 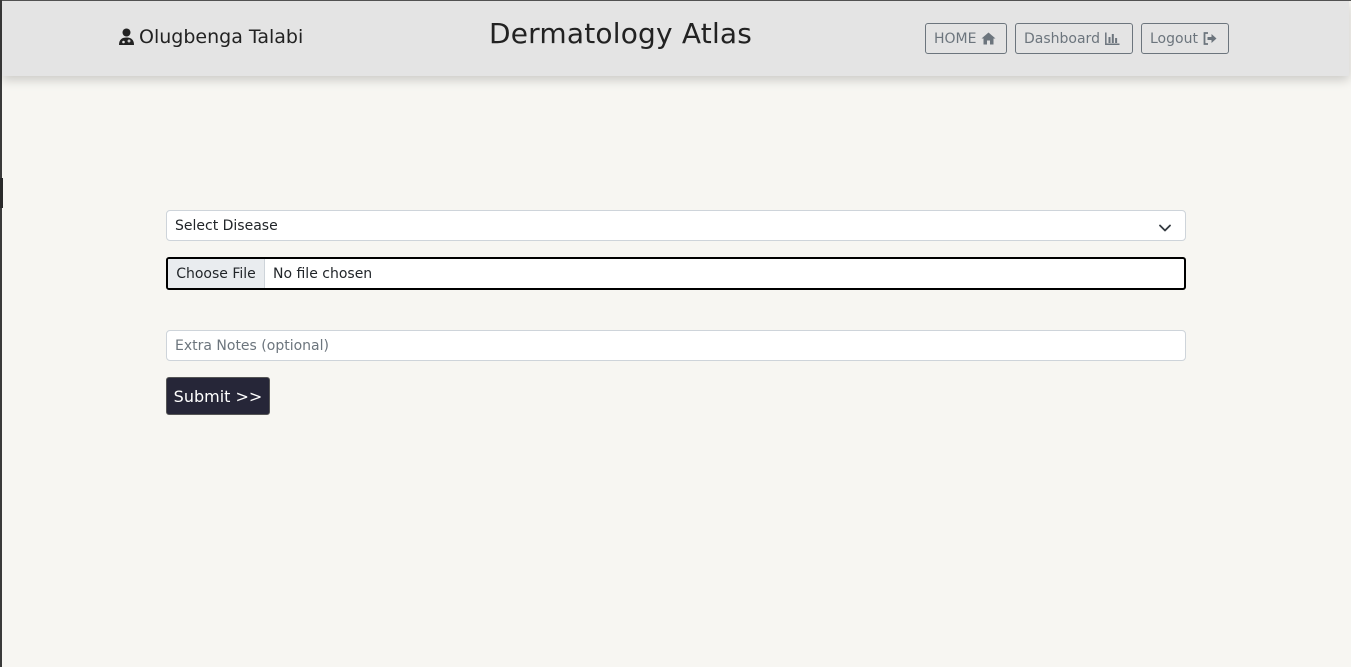 What do you see at coordinates (221, 37) in the screenshot?
I see `user-name: Olugbenga Talabi` at bounding box center [221, 37].